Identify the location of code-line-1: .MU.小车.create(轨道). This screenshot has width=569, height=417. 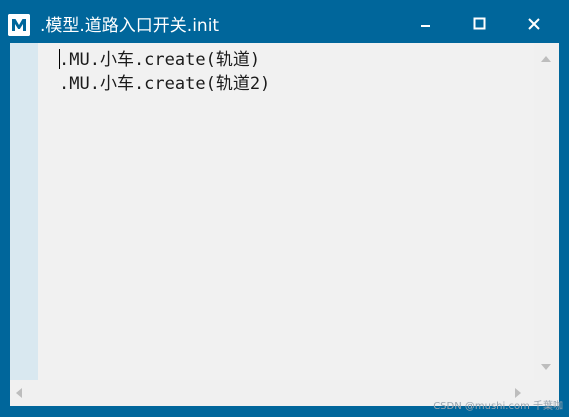
(159, 60).